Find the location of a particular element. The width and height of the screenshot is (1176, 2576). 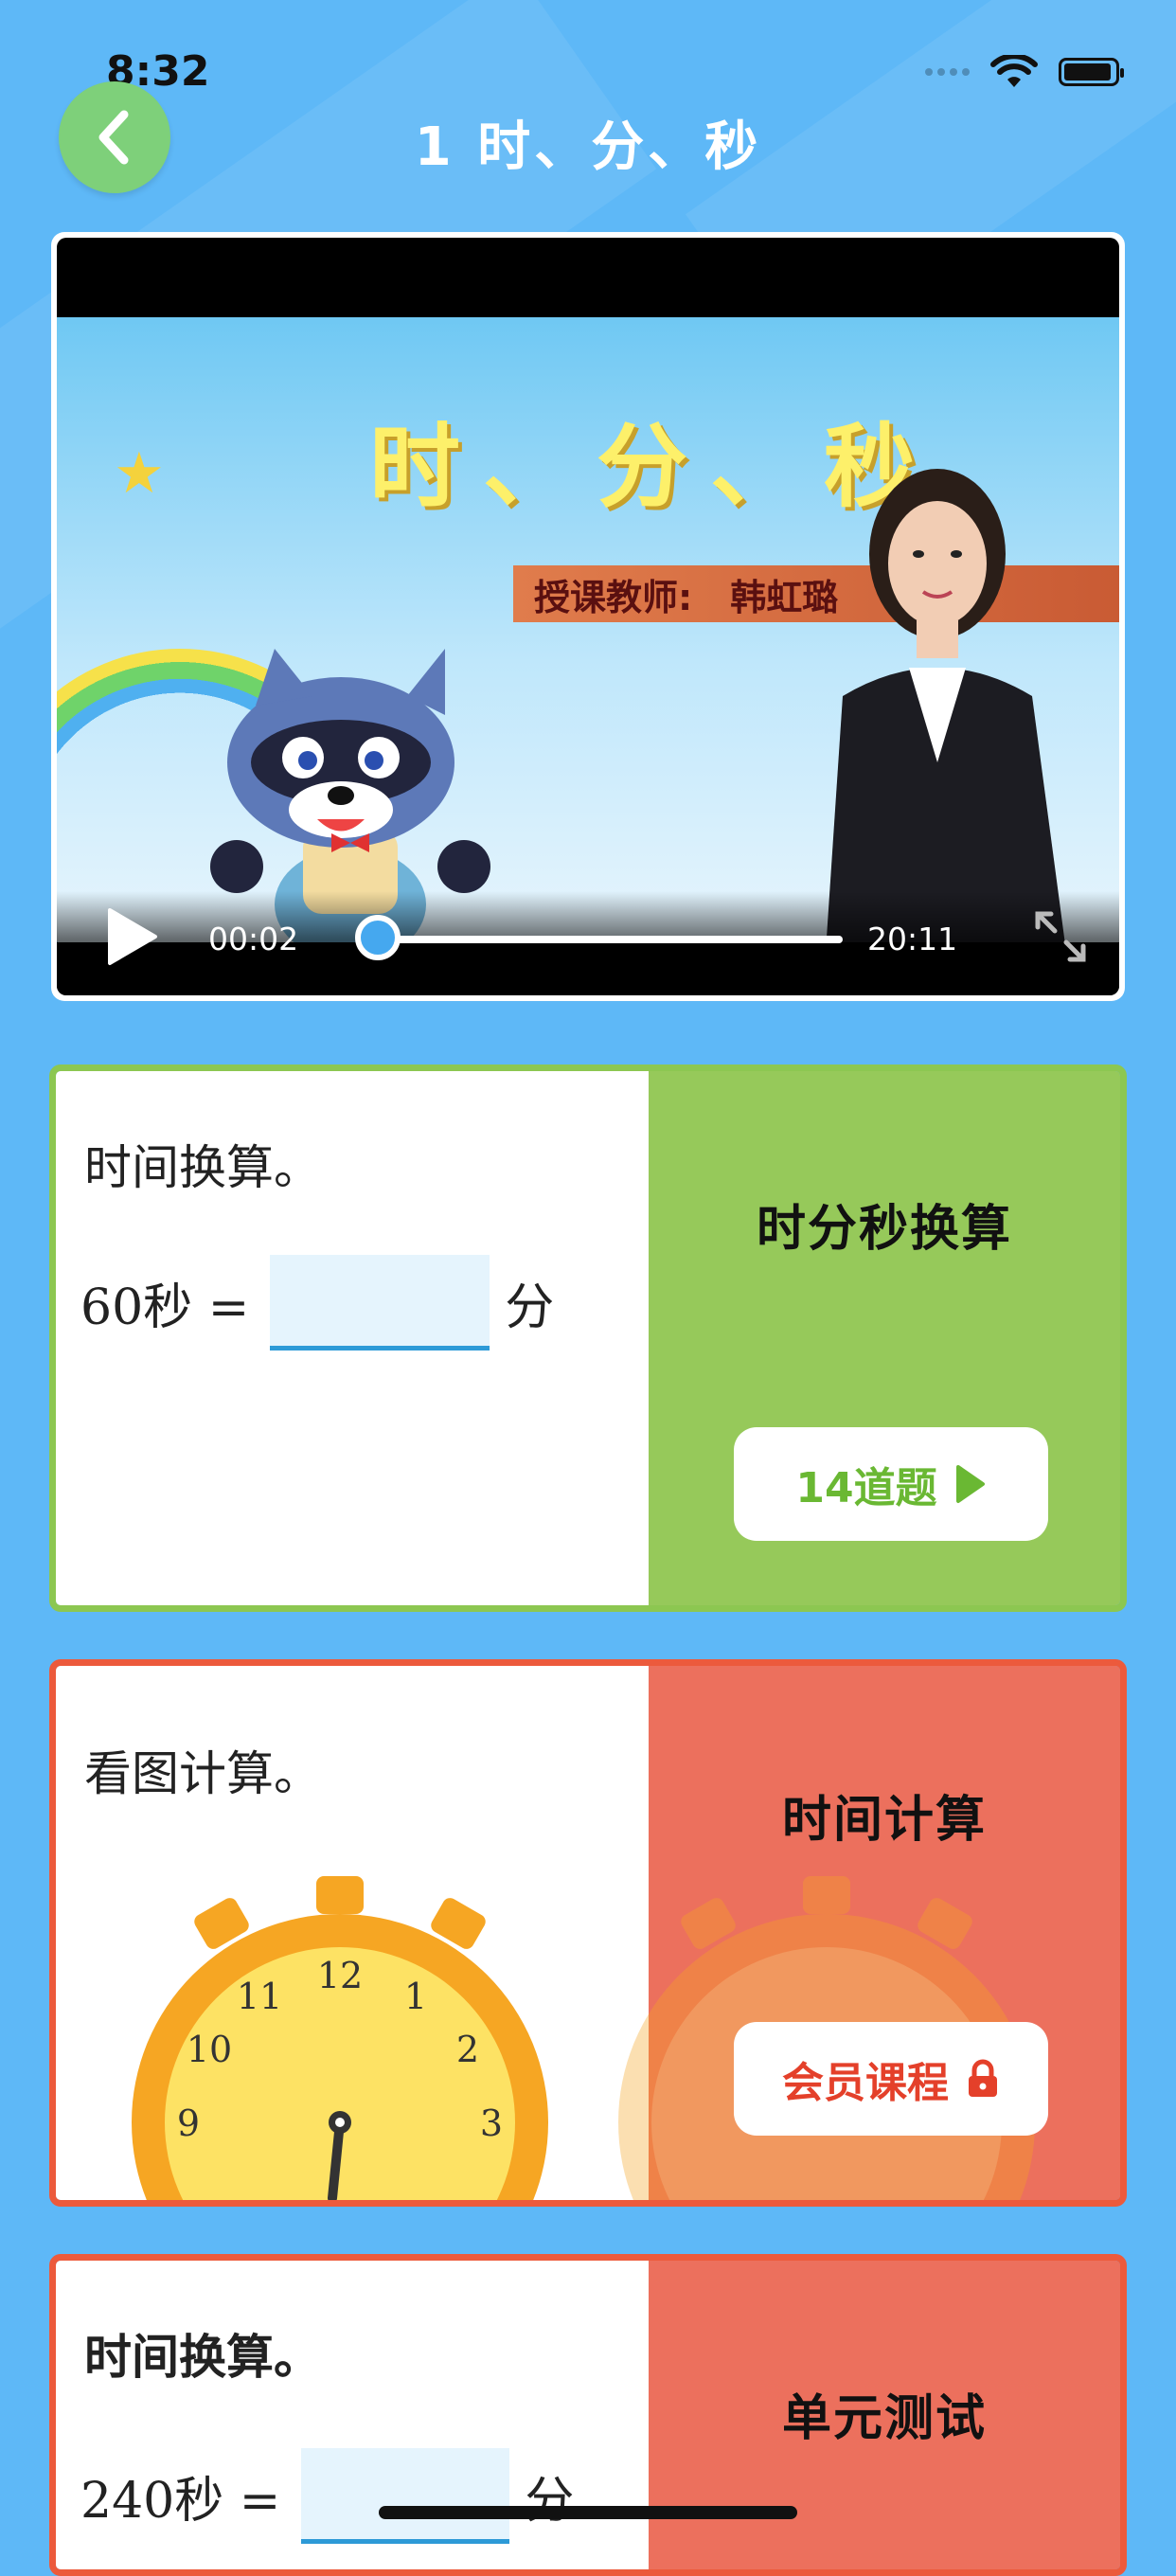

member-course-label: 会员课程 is located at coordinates (865, 2083).